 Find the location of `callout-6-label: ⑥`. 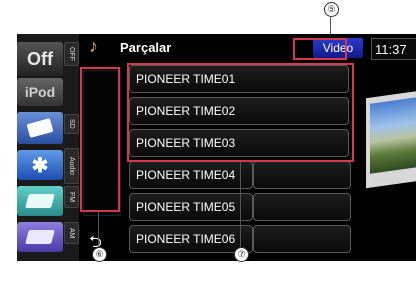

callout-6-label: ⑥ is located at coordinates (99, 254).